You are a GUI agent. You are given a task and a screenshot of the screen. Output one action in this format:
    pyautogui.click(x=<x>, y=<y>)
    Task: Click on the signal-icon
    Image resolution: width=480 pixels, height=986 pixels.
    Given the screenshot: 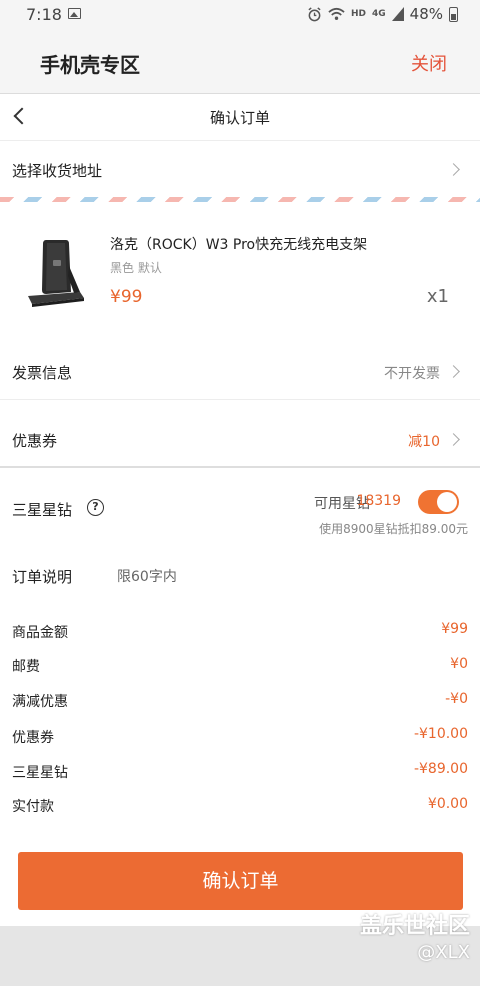 What is the action you would take?
    pyautogui.click(x=397, y=14)
    